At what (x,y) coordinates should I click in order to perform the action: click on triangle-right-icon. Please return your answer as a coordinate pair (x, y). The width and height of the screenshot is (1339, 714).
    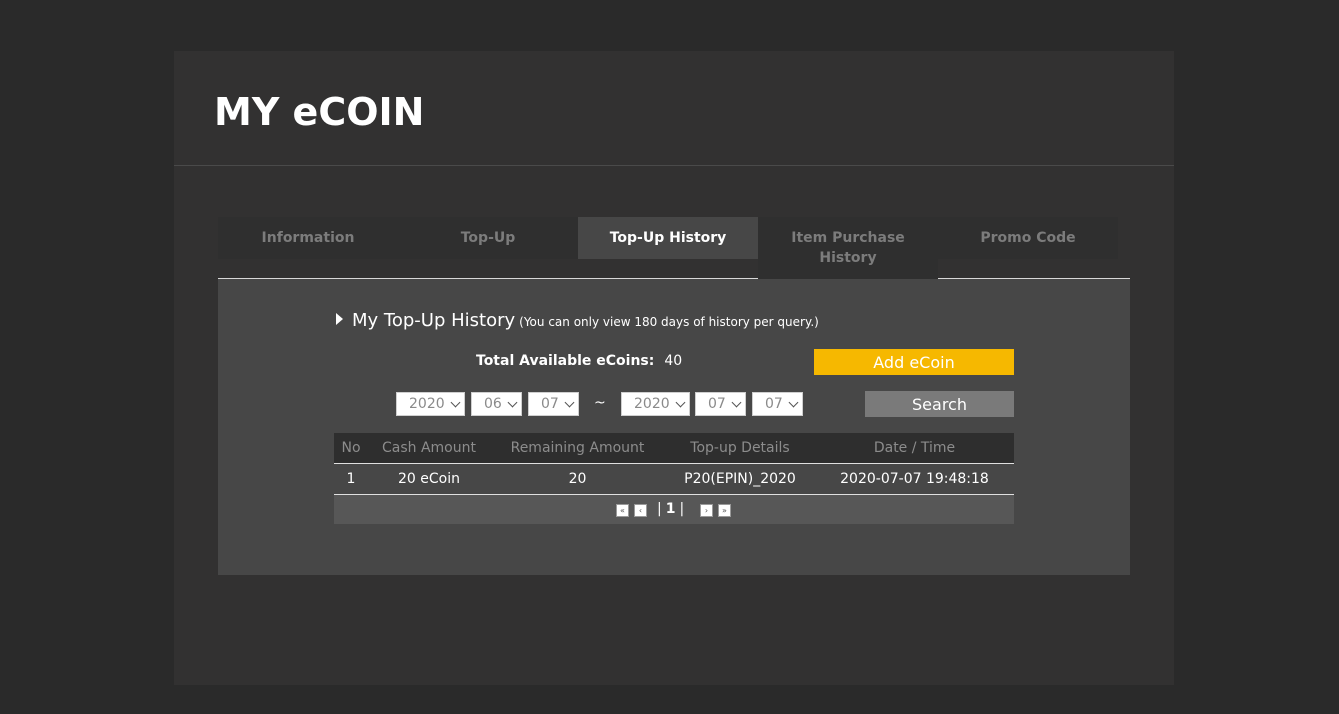
    Looking at the image, I should click on (339, 319).